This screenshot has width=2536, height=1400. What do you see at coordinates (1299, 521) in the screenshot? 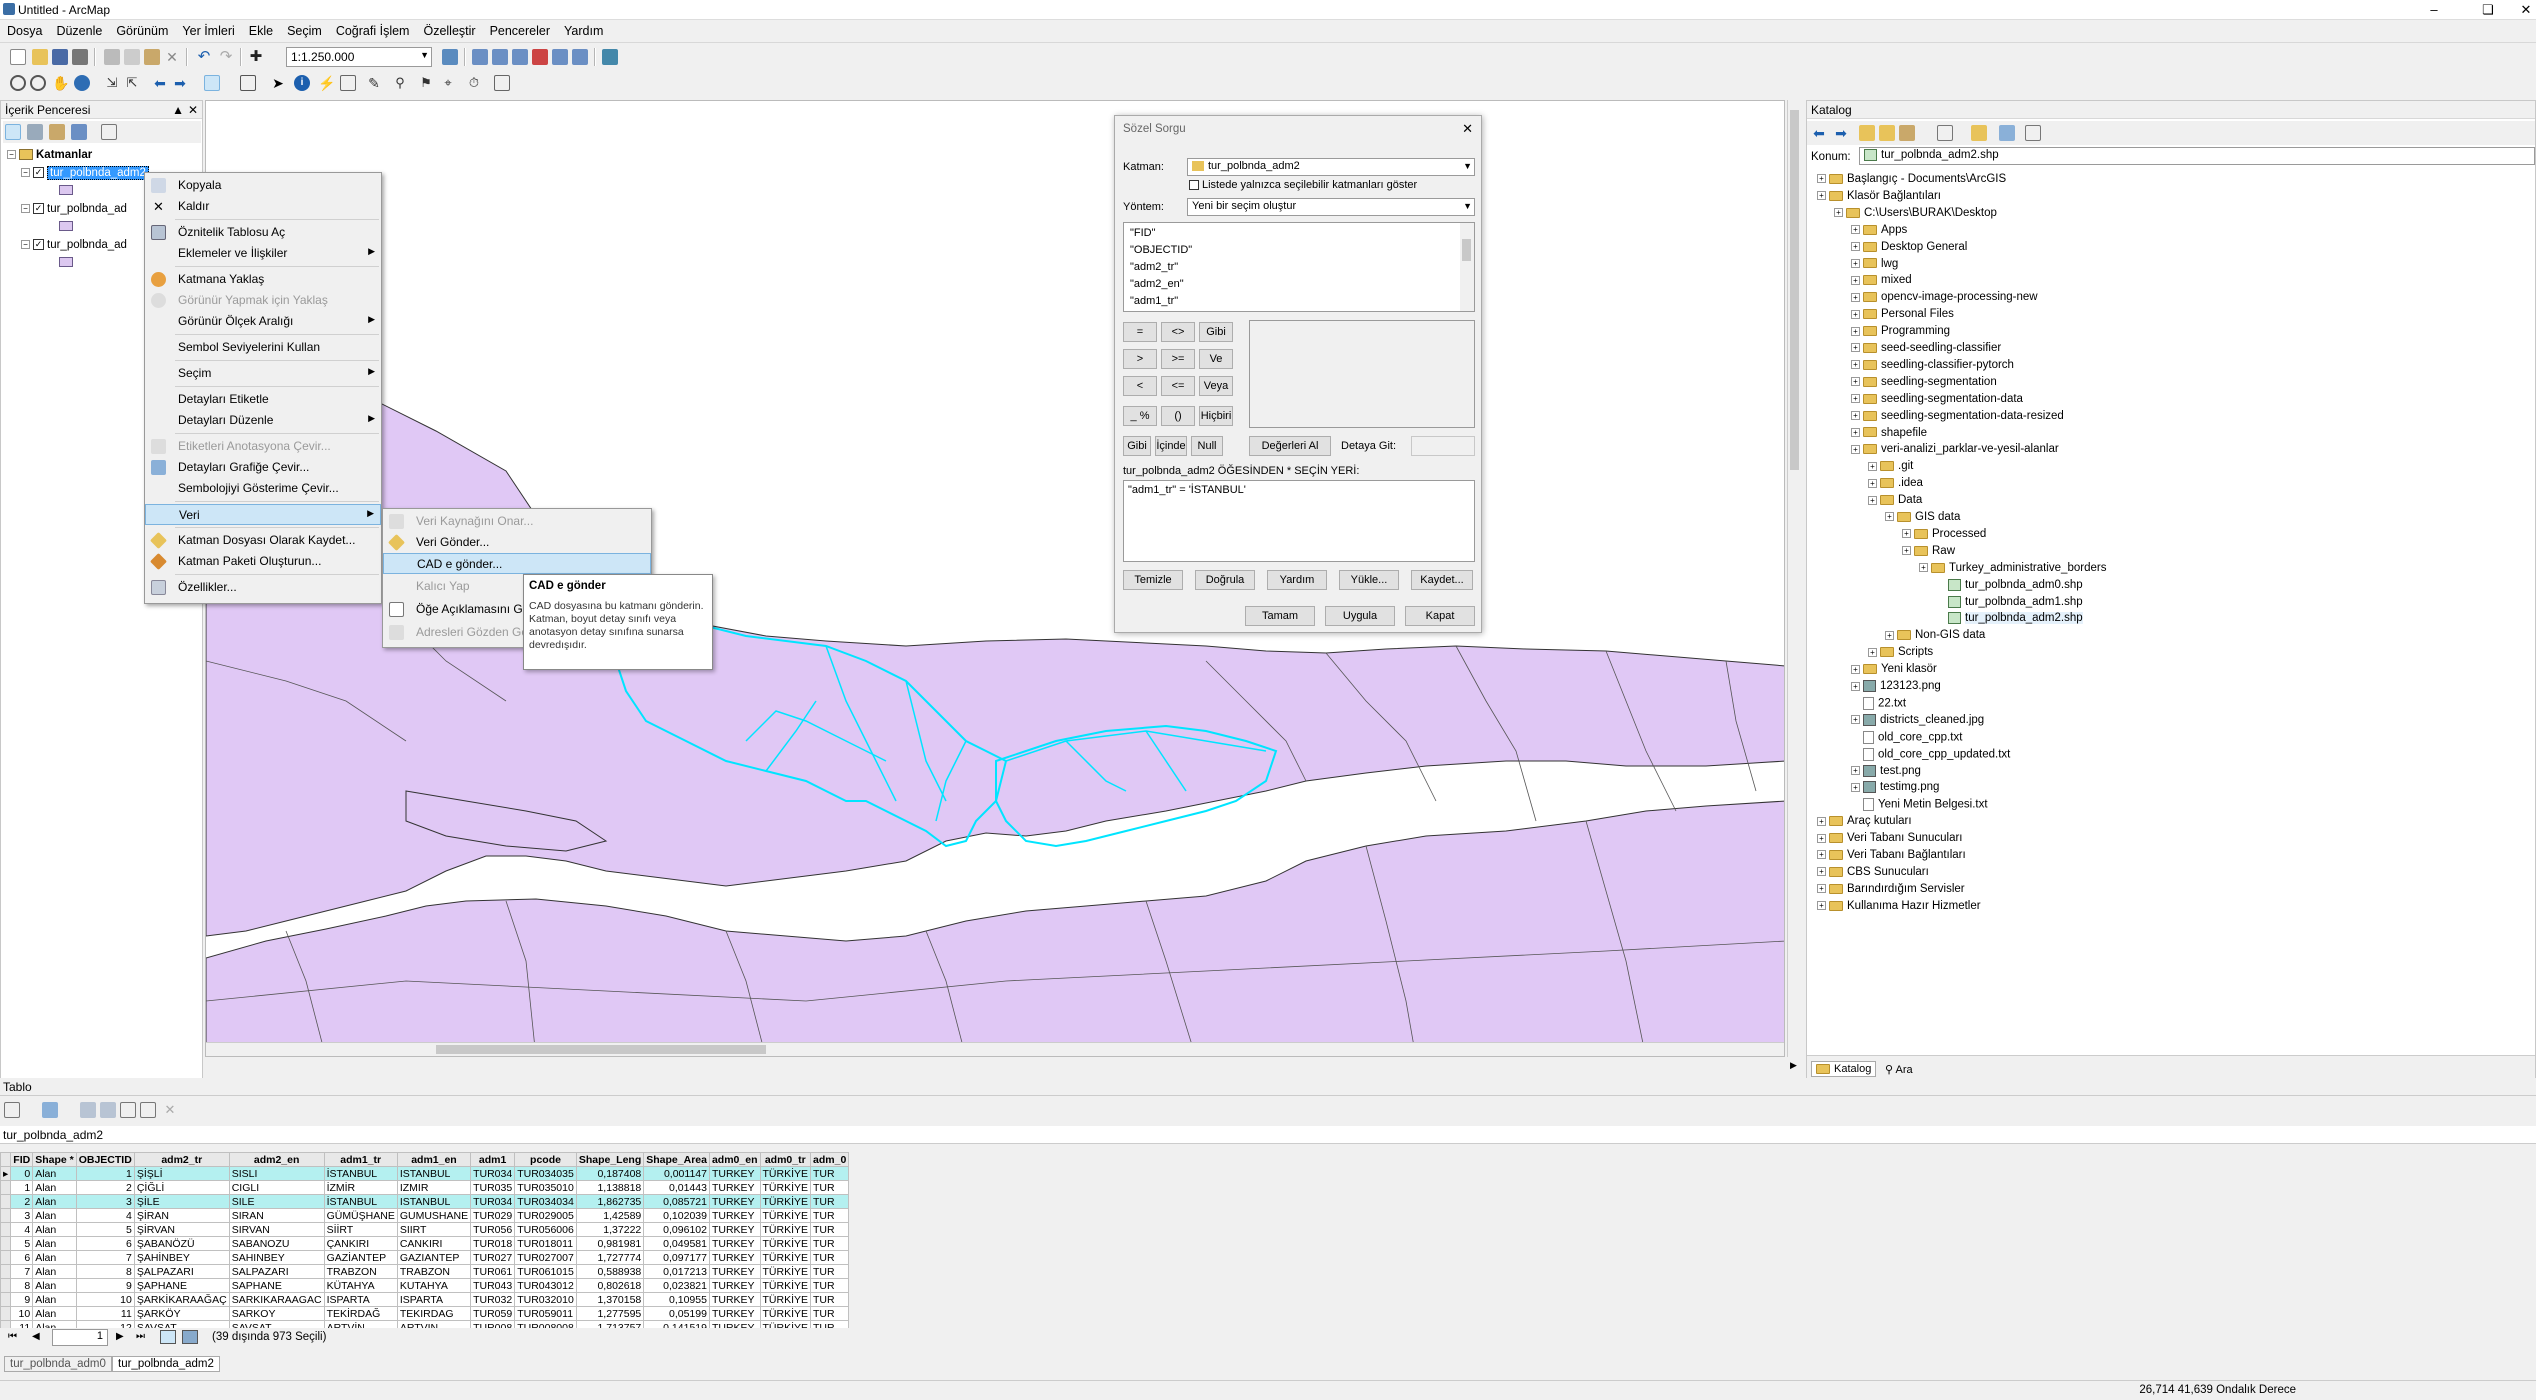
I see `expression-textarea: "adm1_tr" = 'İSTANBUL'` at bounding box center [1299, 521].